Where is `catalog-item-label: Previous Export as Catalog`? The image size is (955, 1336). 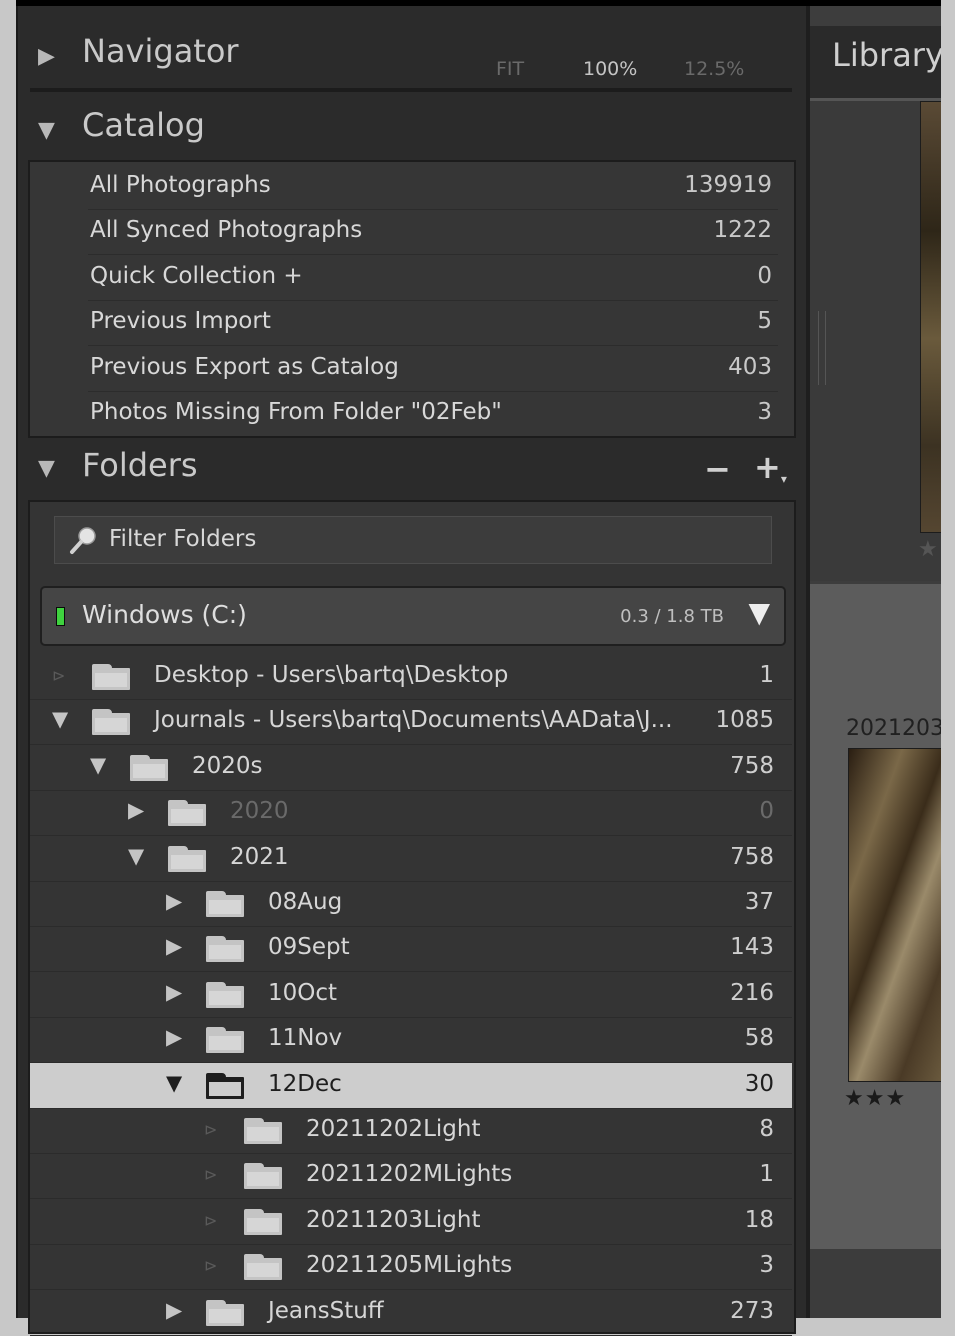
catalog-item-label: Previous Export as Catalog is located at coordinates (244, 367).